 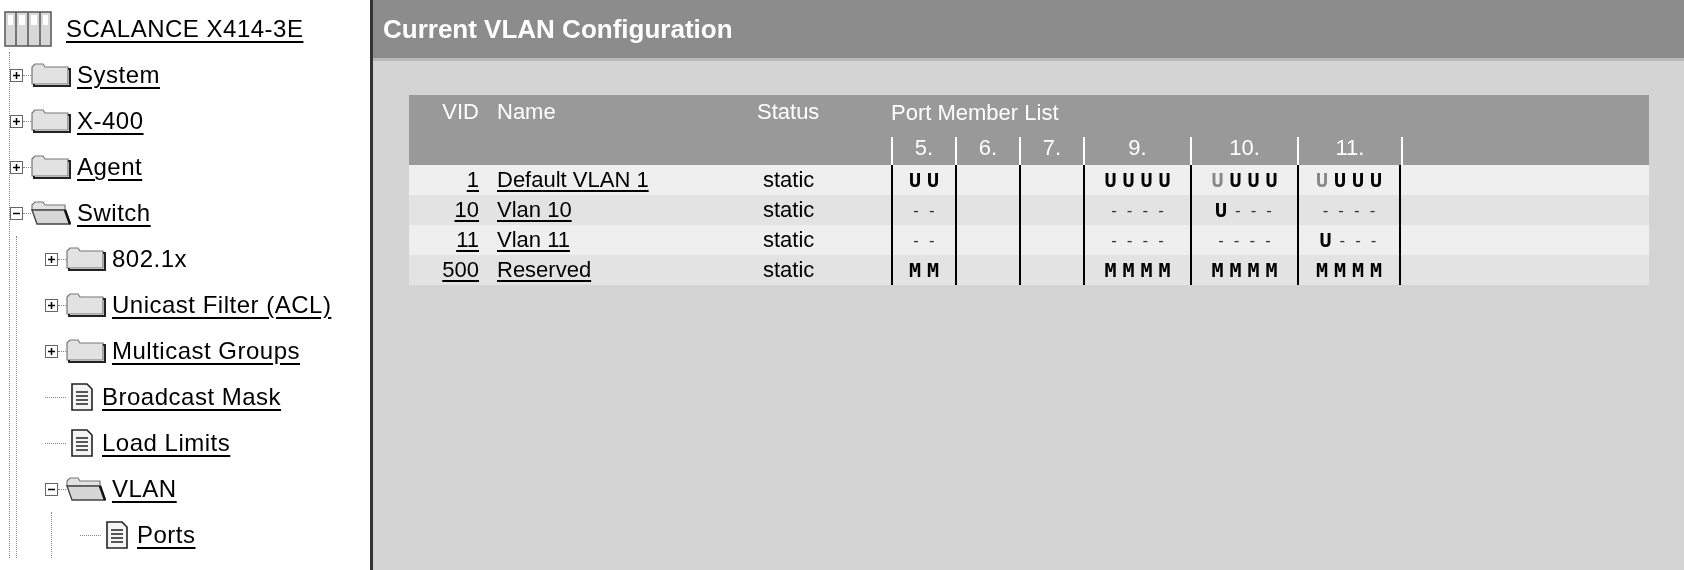 What do you see at coordinates (28, 29) in the screenshot?
I see `device-icon` at bounding box center [28, 29].